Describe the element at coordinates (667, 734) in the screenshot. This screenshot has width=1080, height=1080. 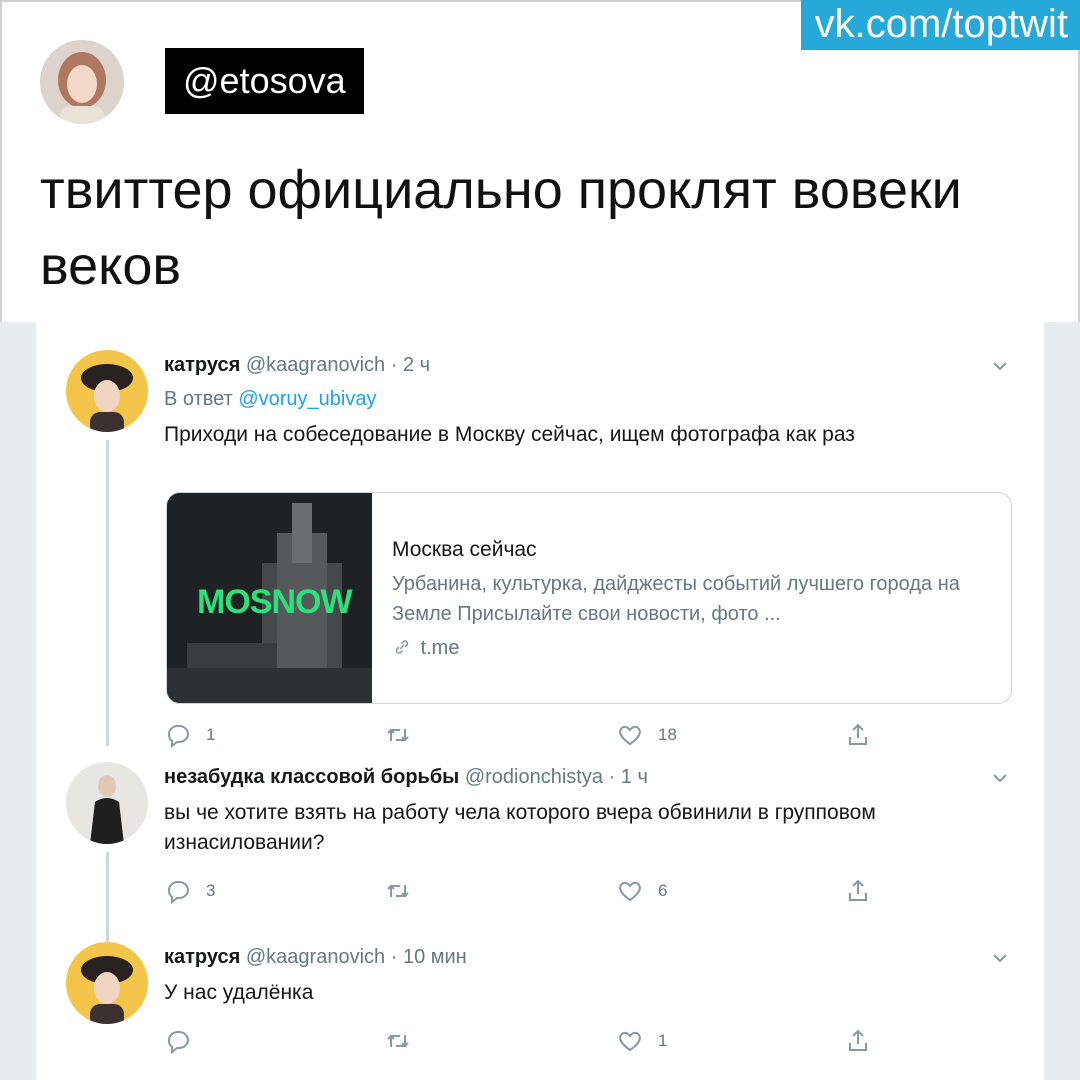
I see `like-count: 18` at that location.